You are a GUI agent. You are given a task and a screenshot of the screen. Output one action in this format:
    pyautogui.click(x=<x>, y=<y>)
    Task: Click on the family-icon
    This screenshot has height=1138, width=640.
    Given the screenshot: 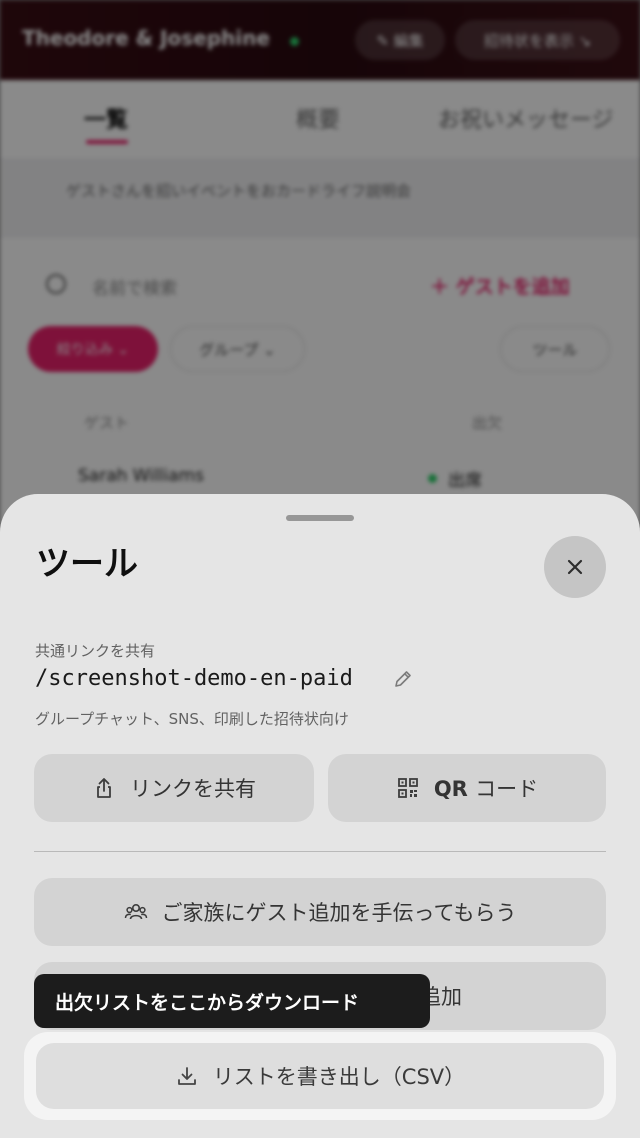 What is the action you would take?
    pyautogui.click(x=135, y=912)
    